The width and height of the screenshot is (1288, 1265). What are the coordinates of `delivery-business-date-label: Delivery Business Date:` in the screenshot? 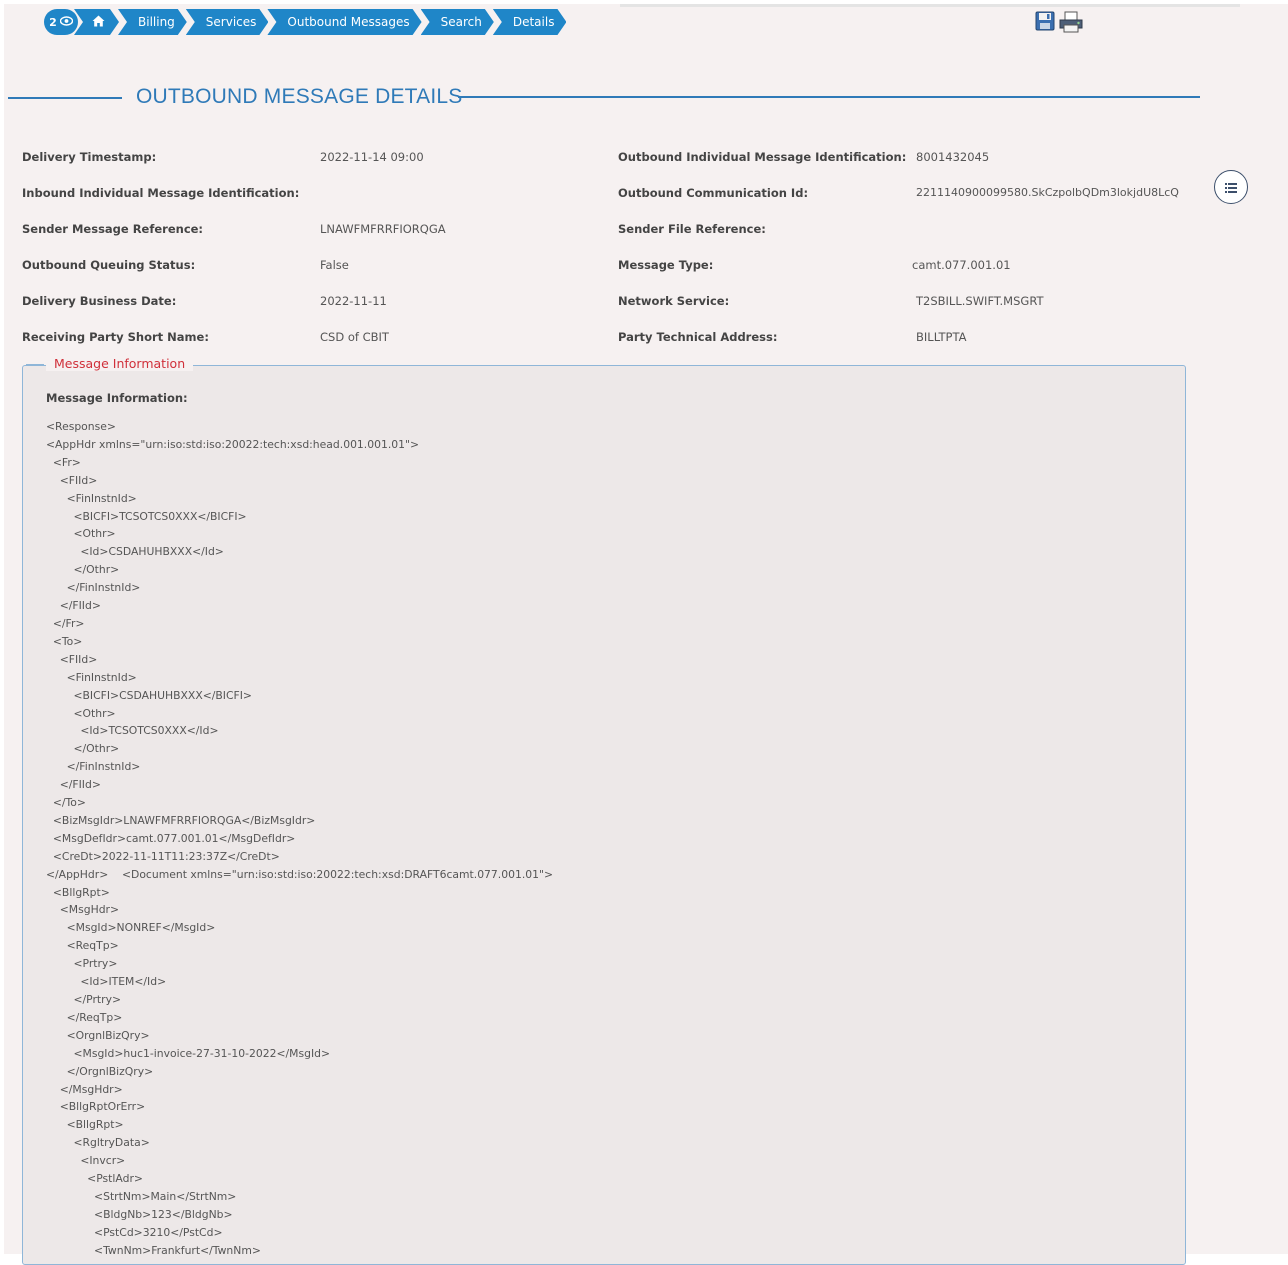 It's located at (99, 301).